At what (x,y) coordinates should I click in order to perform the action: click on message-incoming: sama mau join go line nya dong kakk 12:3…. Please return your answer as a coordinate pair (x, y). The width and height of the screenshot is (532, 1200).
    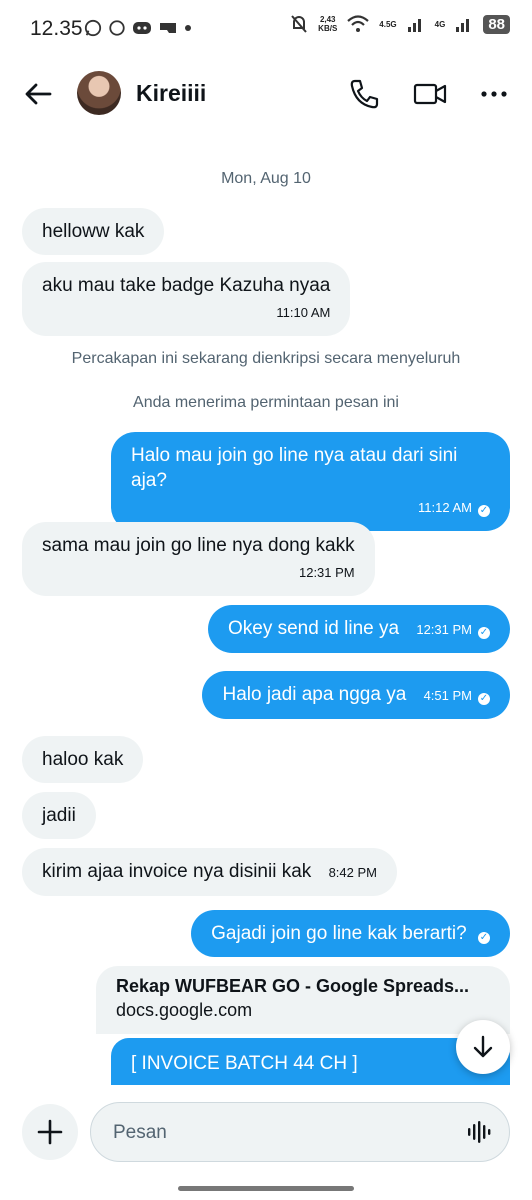
    Looking at the image, I should click on (198, 559).